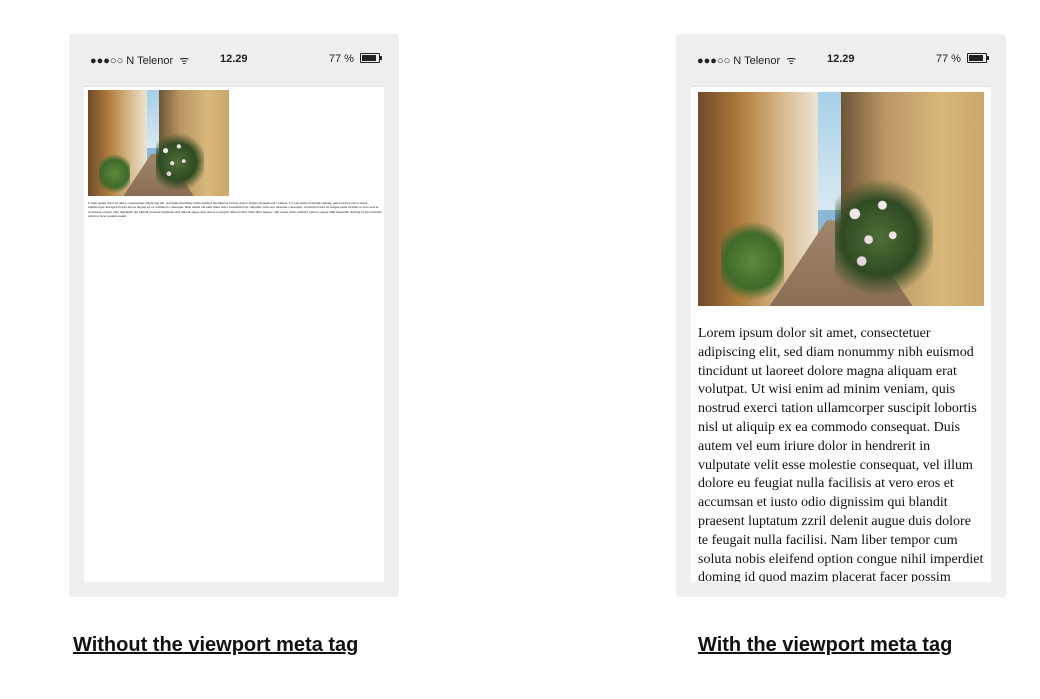 The height and width of the screenshot is (699, 1040). What do you see at coordinates (216, 645) in the screenshot?
I see `caption-without-viewport: Without the viewport meta tag` at bounding box center [216, 645].